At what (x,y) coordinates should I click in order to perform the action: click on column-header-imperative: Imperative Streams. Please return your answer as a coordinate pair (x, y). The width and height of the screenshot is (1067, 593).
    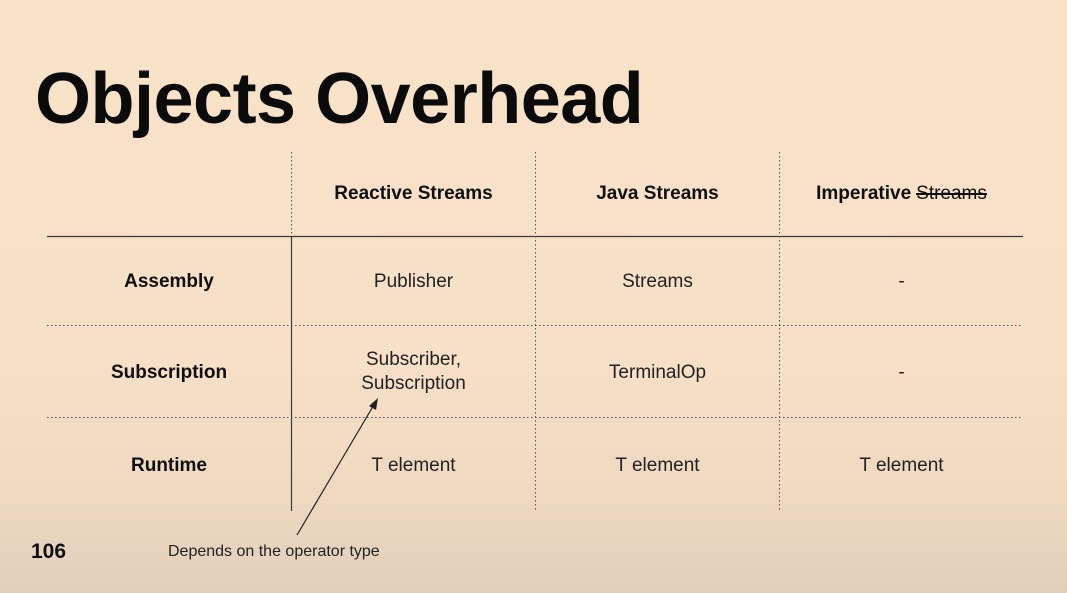
    Looking at the image, I should click on (901, 193).